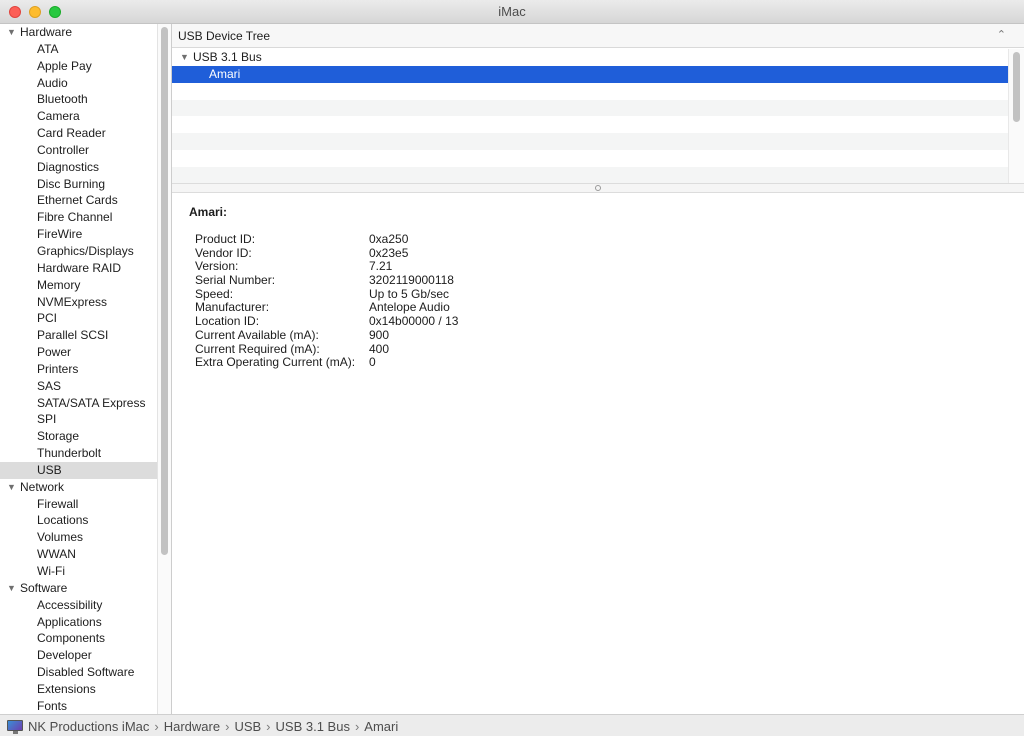  I want to click on sidebar-item-accessibility: Accessibility, so click(78, 605).